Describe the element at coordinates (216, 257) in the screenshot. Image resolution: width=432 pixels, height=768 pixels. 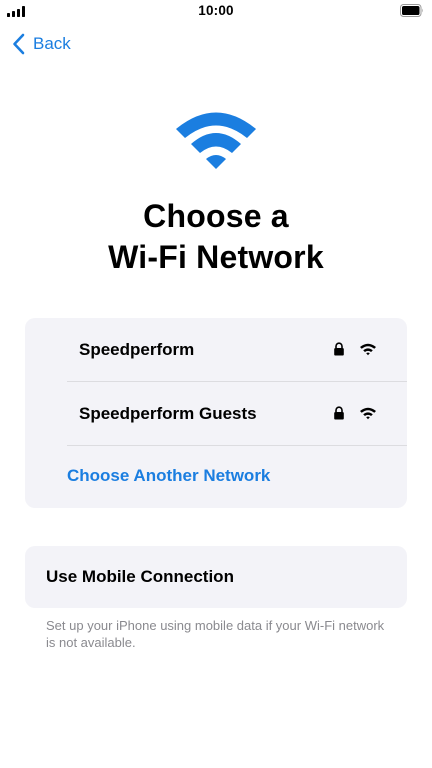
I see `page-title-line-2: Wi-Fi Network` at that location.